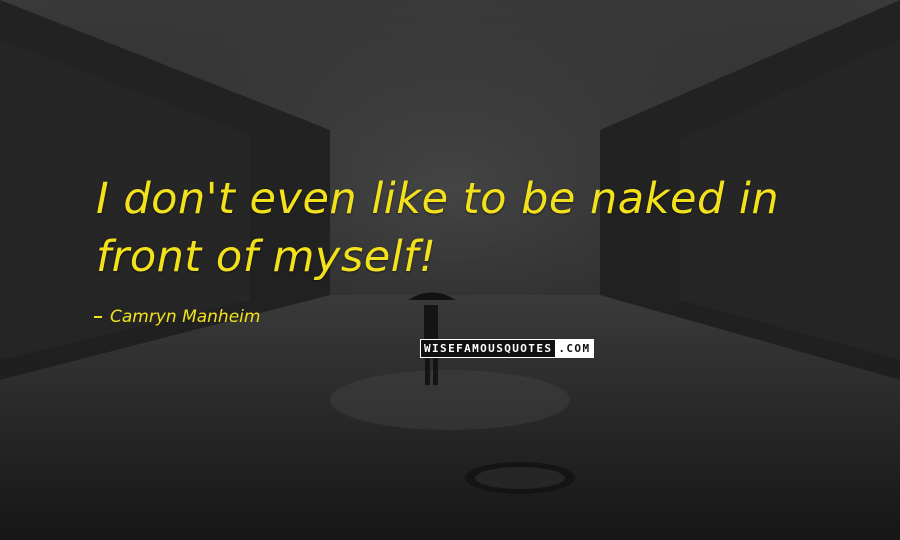  Describe the element at coordinates (488, 348) in the screenshot. I see `watermark-part-1: WISEFAMOUSQUOTES` at that location.